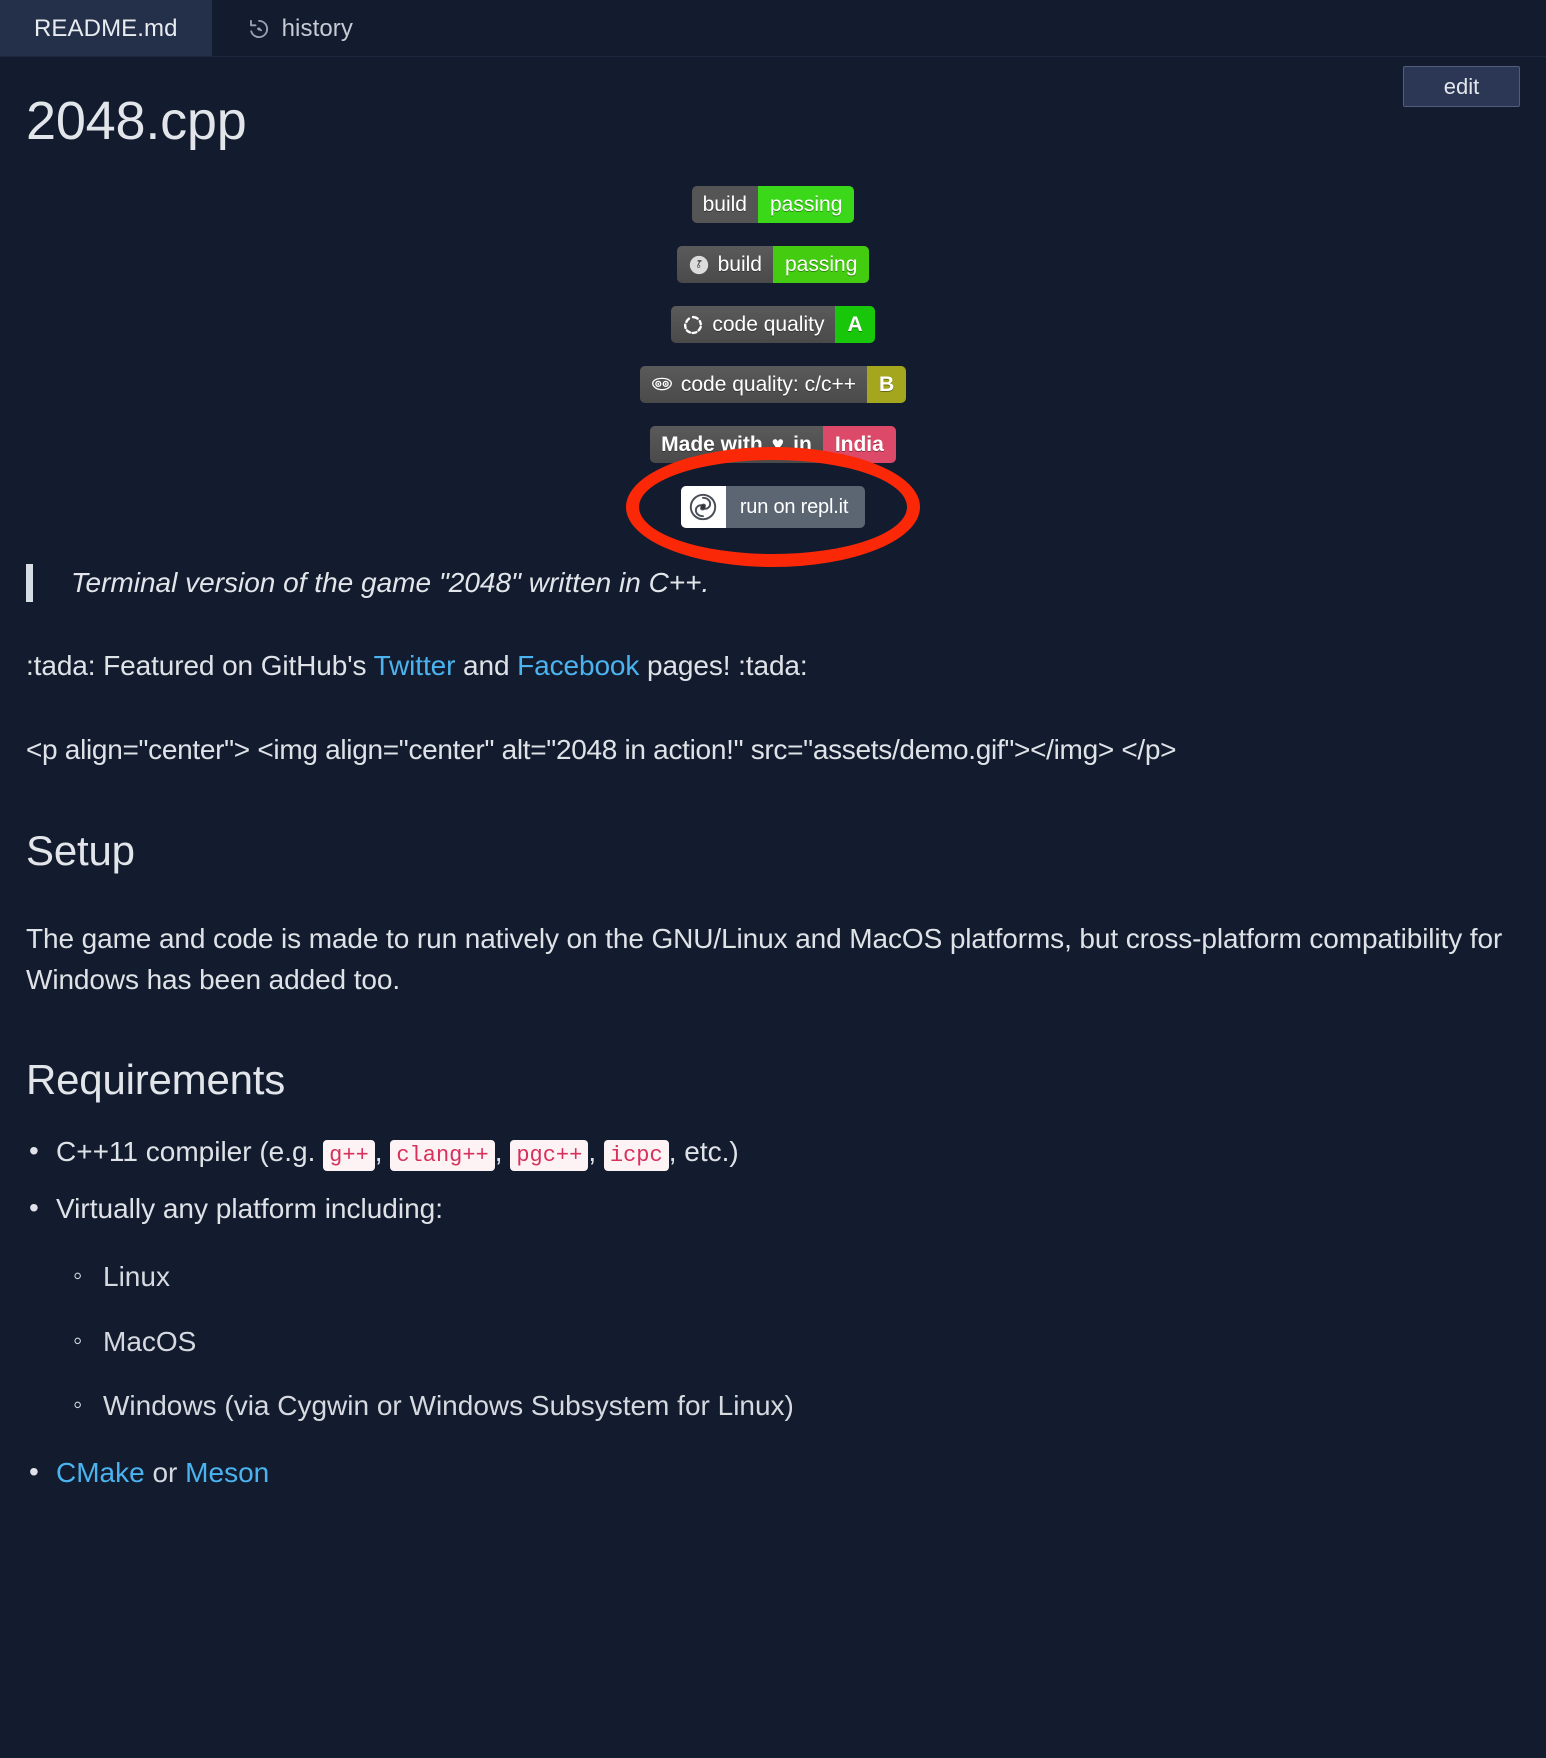 The image size is (1546, 1758). What do you see at coordinates (200, 665) in the screenshot?
I see `featured-prefix: :tada: Featured on GitHub's` at bounding box center [200, 665].